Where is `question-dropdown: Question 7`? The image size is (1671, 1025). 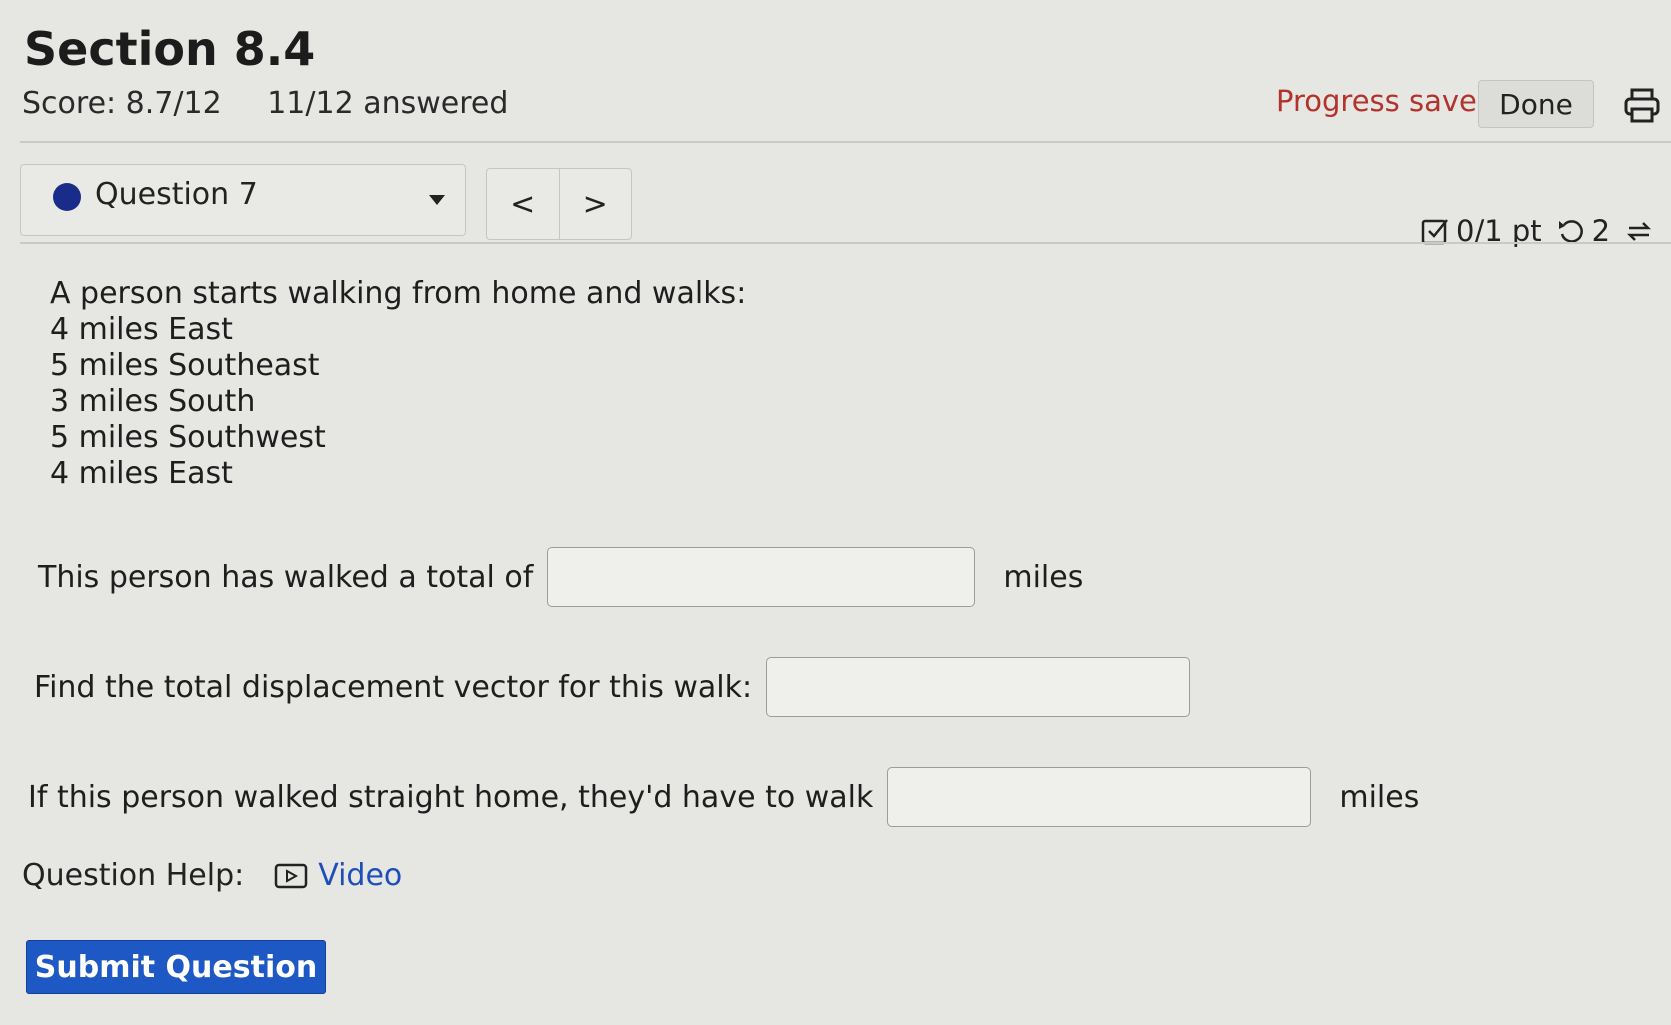
question-dropdown: Question 7 is located at coordinates (243, 200).